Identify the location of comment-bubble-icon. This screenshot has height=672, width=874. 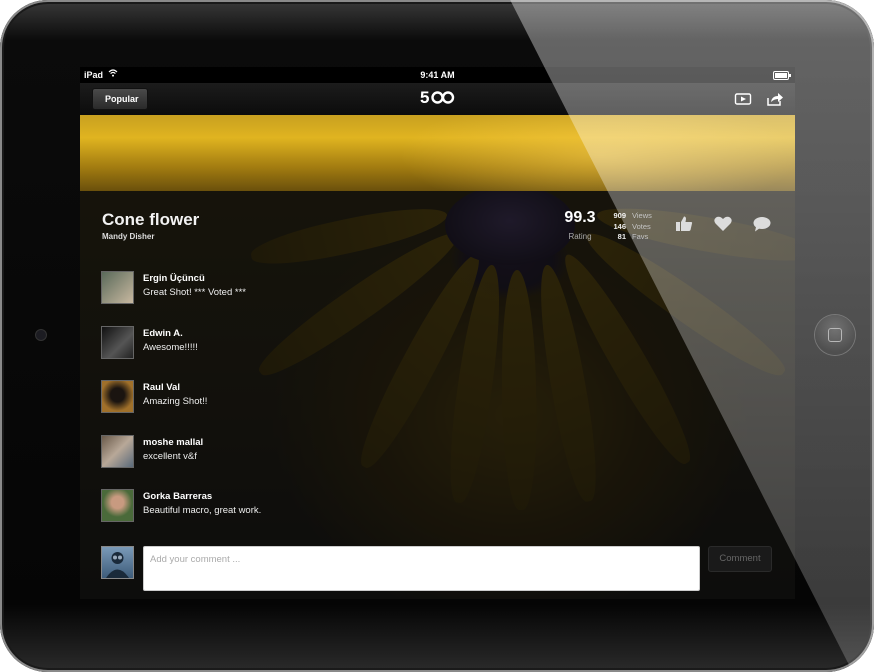
(762, 224).